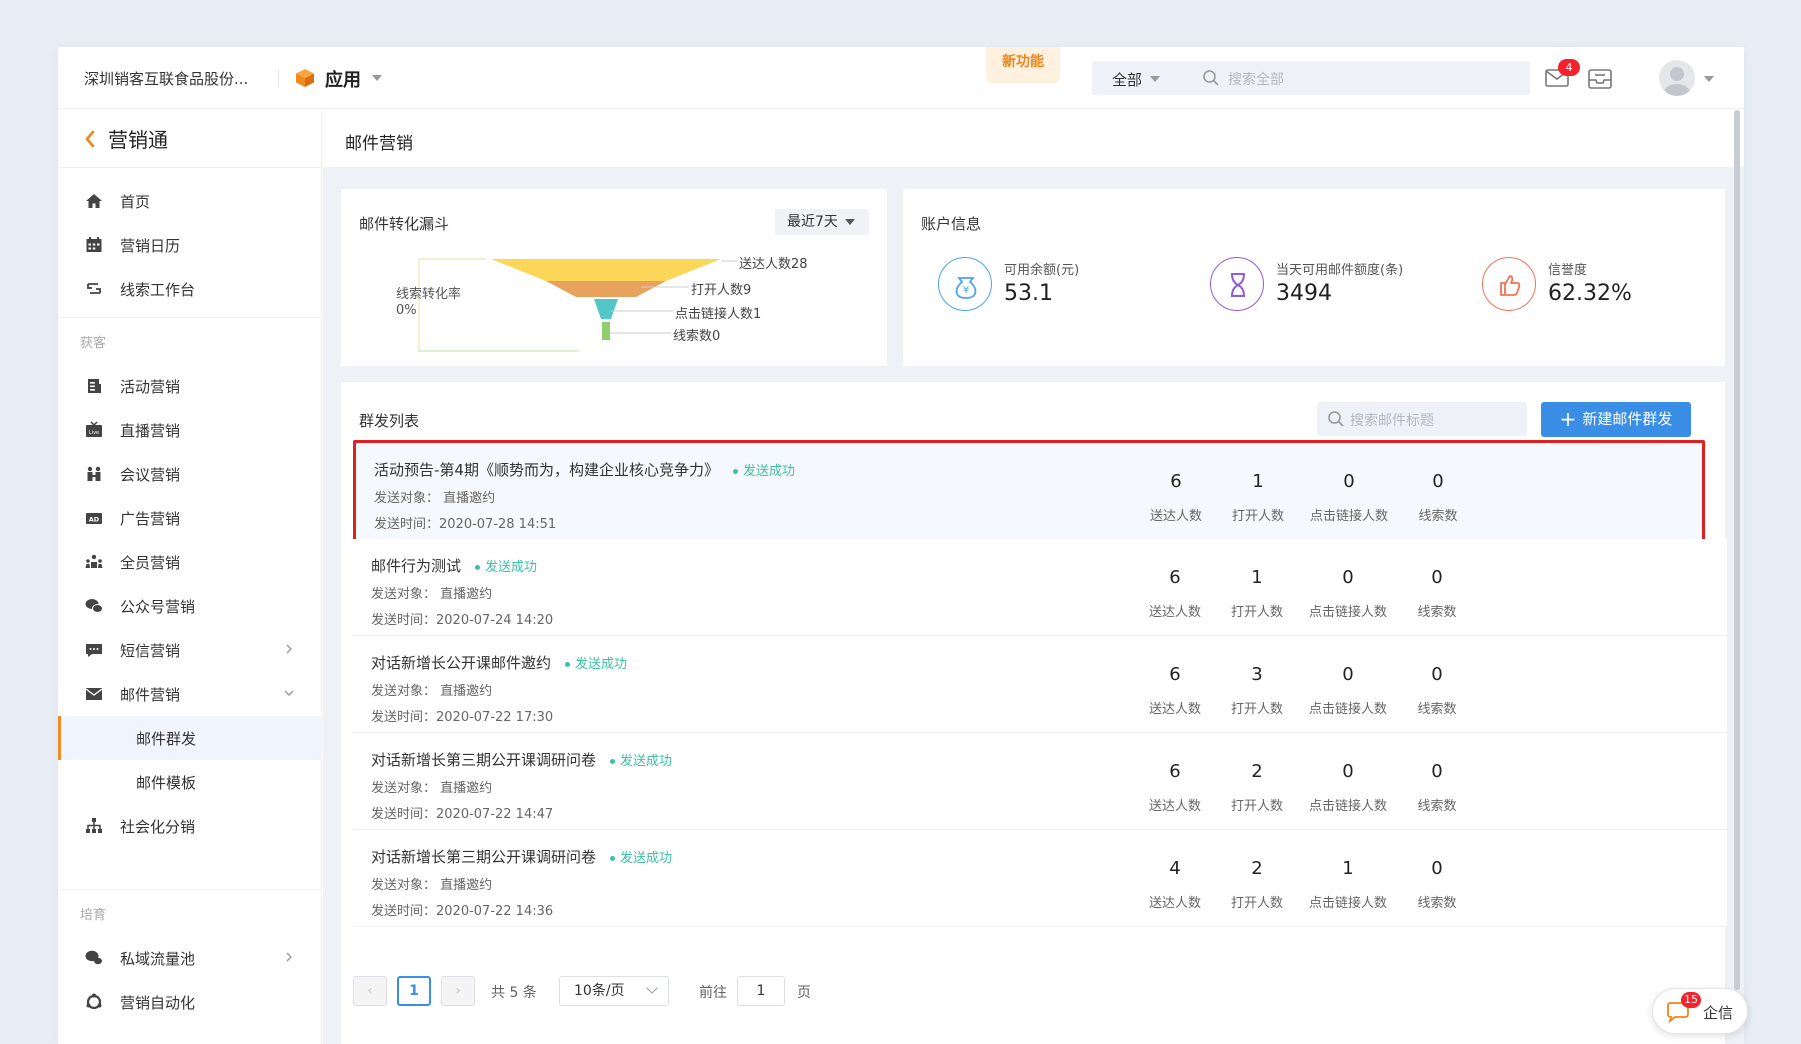 This screenshot has height=1044, width=1801. Describe the element at coordinates (166, 783) in the screenshot. I see `sidebar-item-label: 邮件模板` at that location.